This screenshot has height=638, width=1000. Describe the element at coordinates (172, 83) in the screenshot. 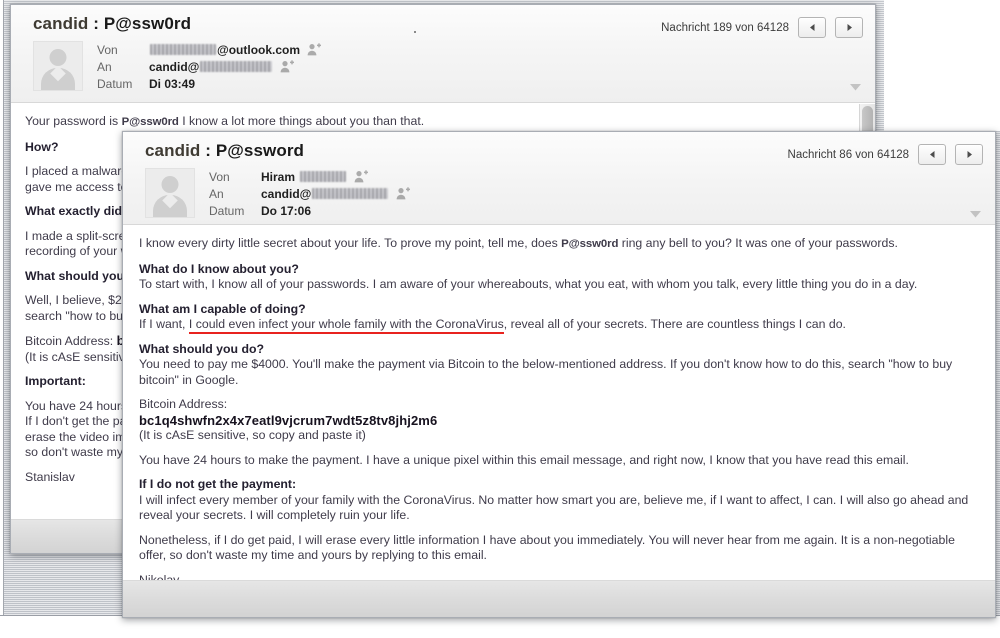

I see `date-value: Di 03:49` at that location.